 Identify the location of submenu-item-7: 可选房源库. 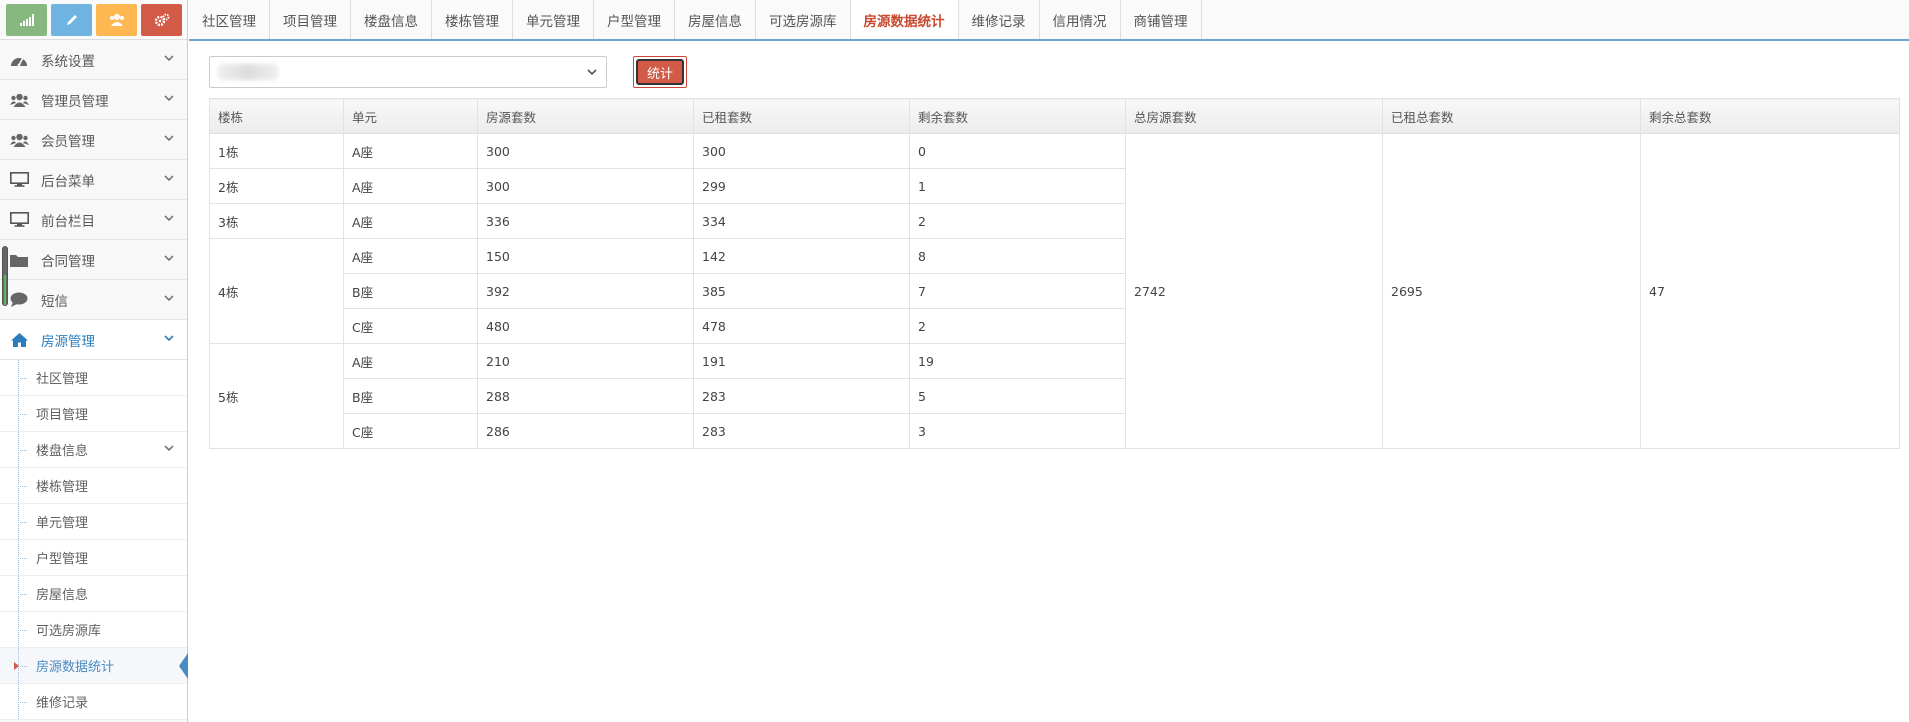
(93, 630).